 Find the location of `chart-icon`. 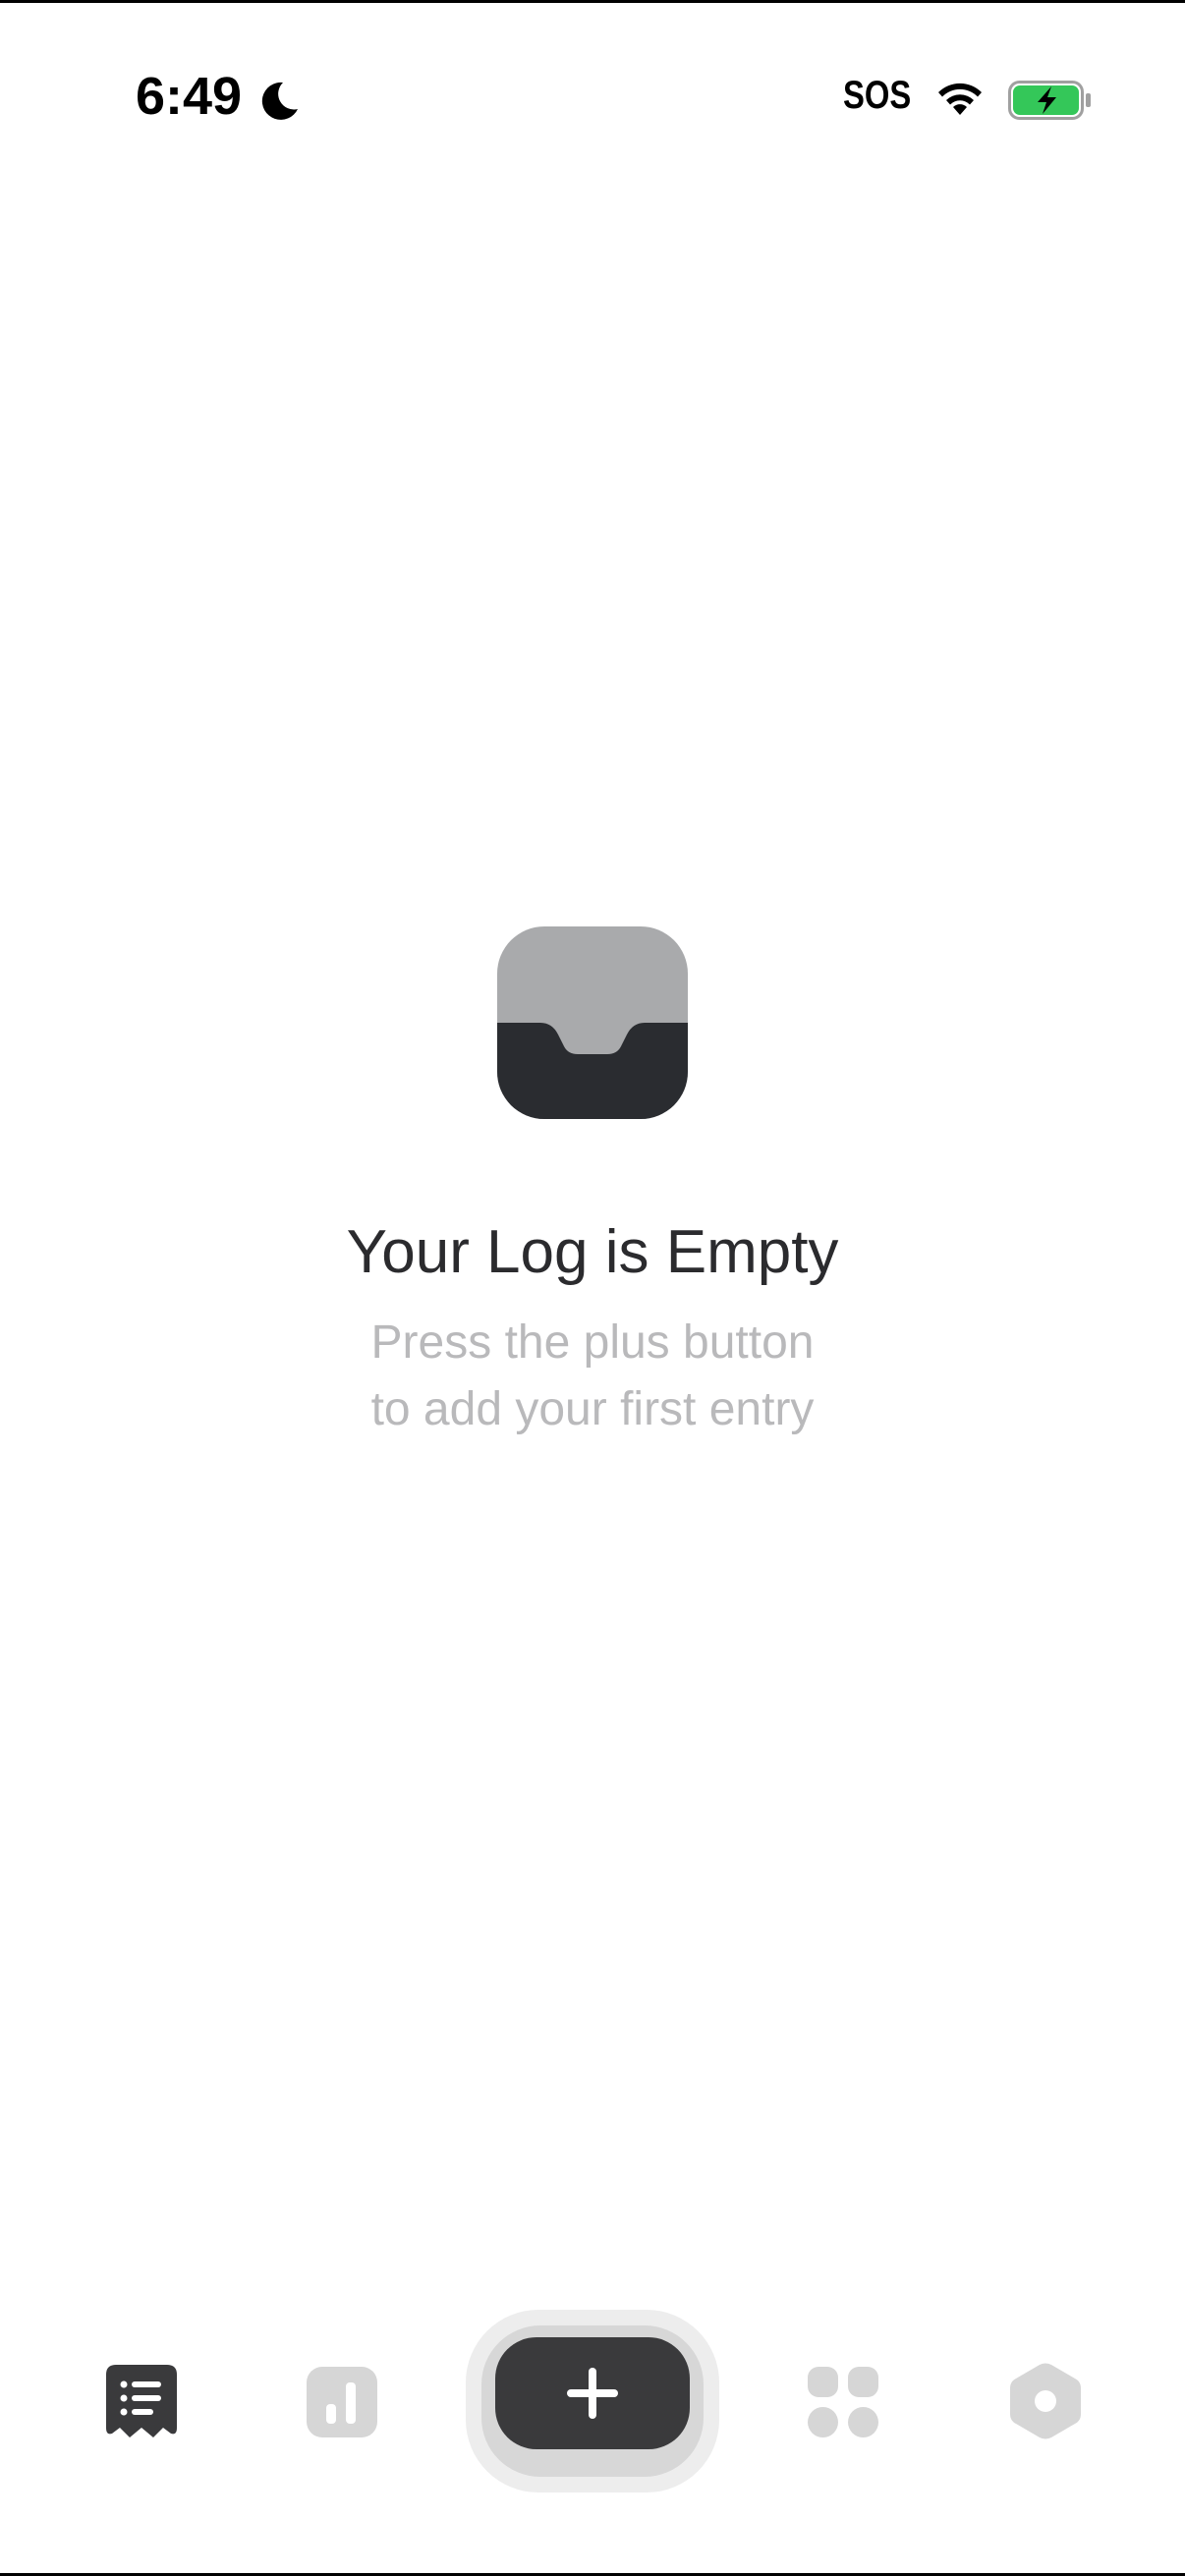

chart-icon is located at coordinates (342, 2402).